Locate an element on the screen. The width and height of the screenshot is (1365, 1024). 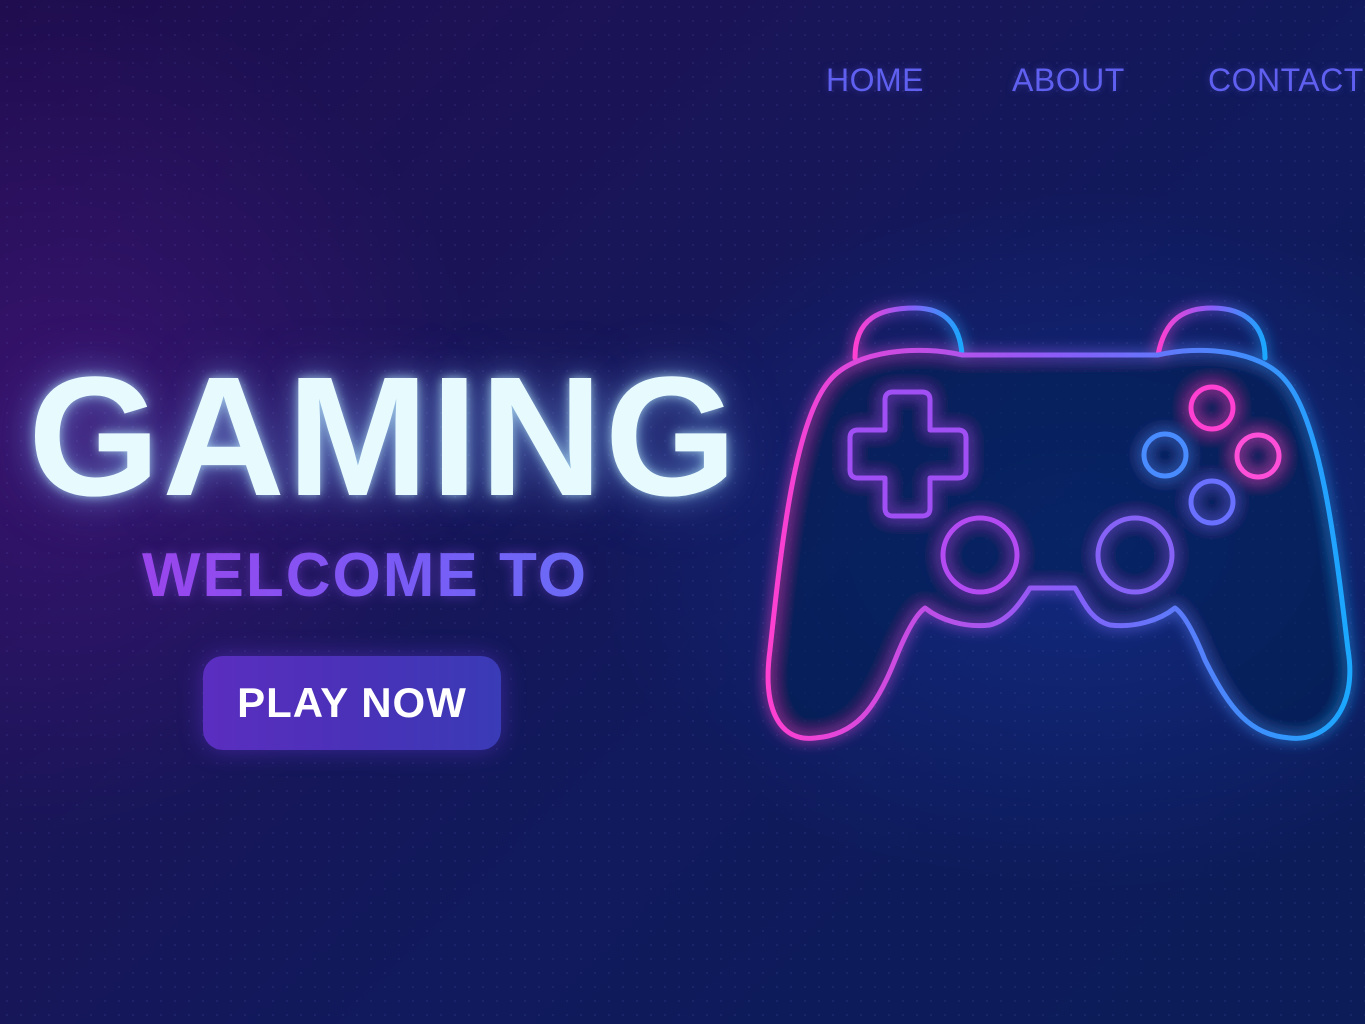
nav-link-about: ABOUT is located at coordinates (1068, 80).